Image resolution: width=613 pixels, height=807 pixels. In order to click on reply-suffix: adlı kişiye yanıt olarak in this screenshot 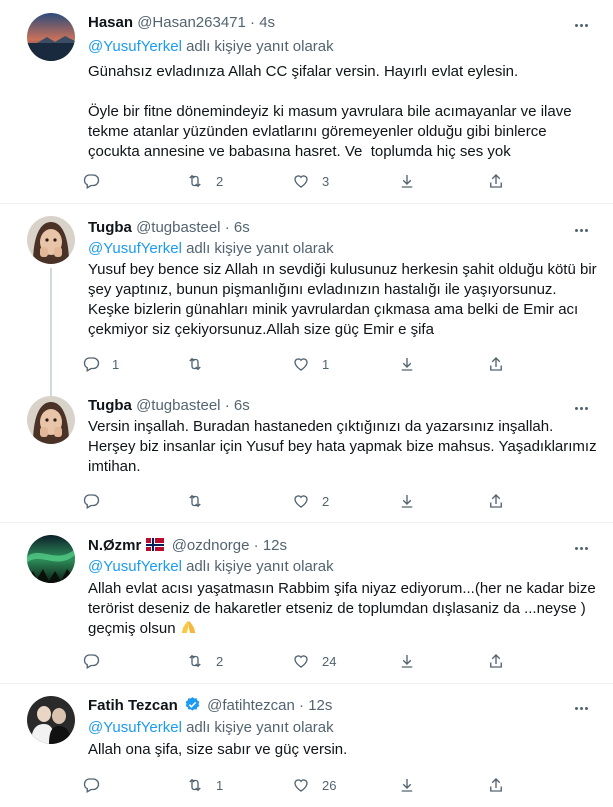, I will do `click(257, 566)`.